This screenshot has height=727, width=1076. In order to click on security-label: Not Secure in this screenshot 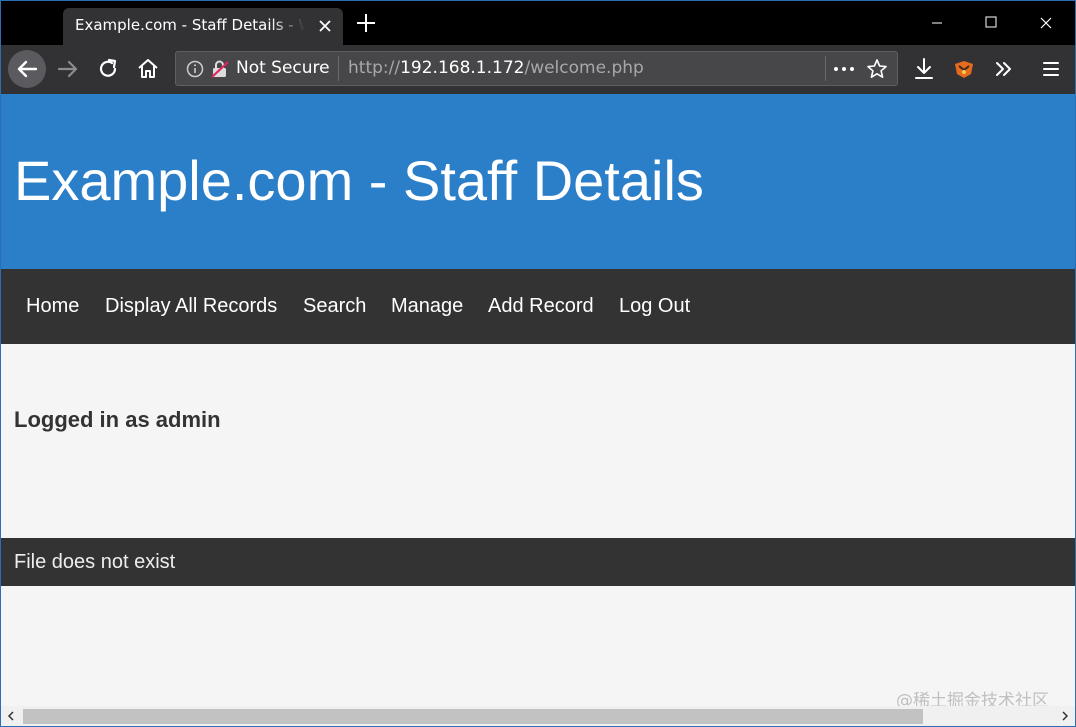, I will do `click(283, 68)`.